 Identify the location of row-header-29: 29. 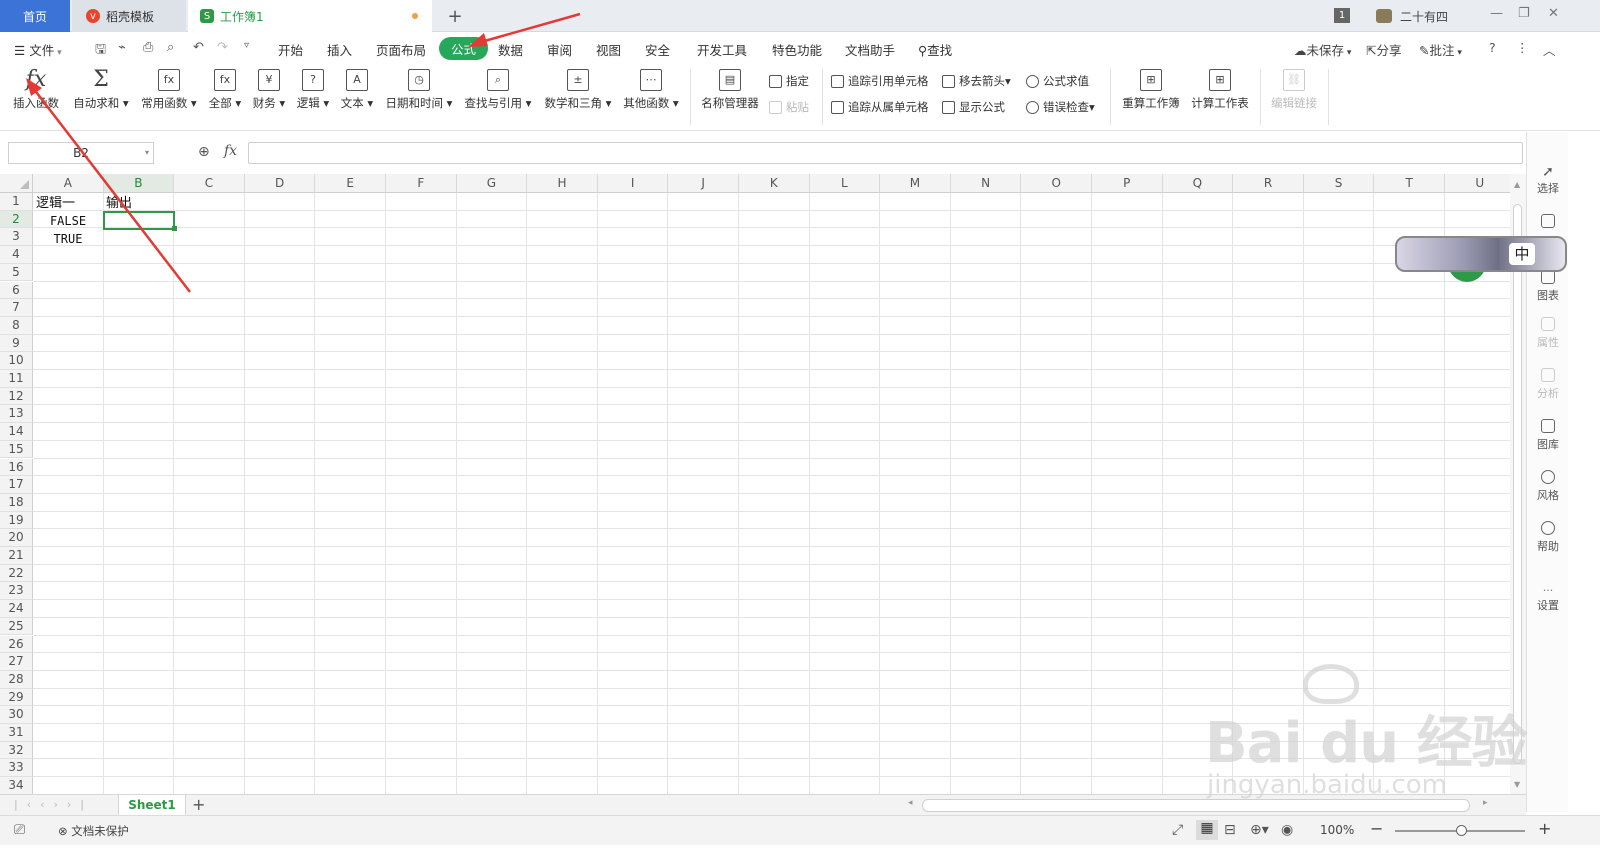
(16, 697).